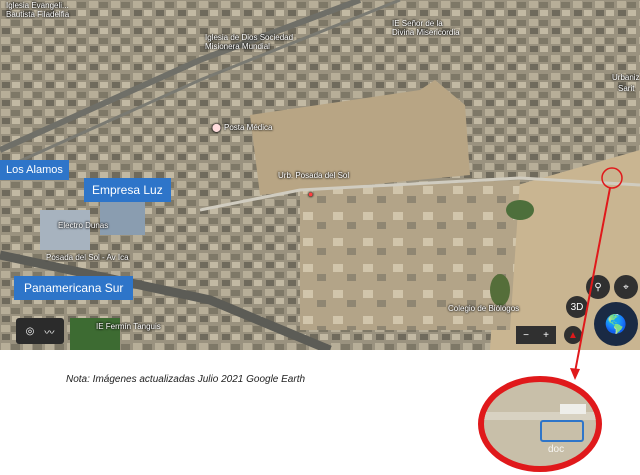 This screenshot has height=475, width=640. Describe the element at coordinates (127, 190) in the screenshot. I see `callout-empresa-luz: Empresa Luz` at that location.